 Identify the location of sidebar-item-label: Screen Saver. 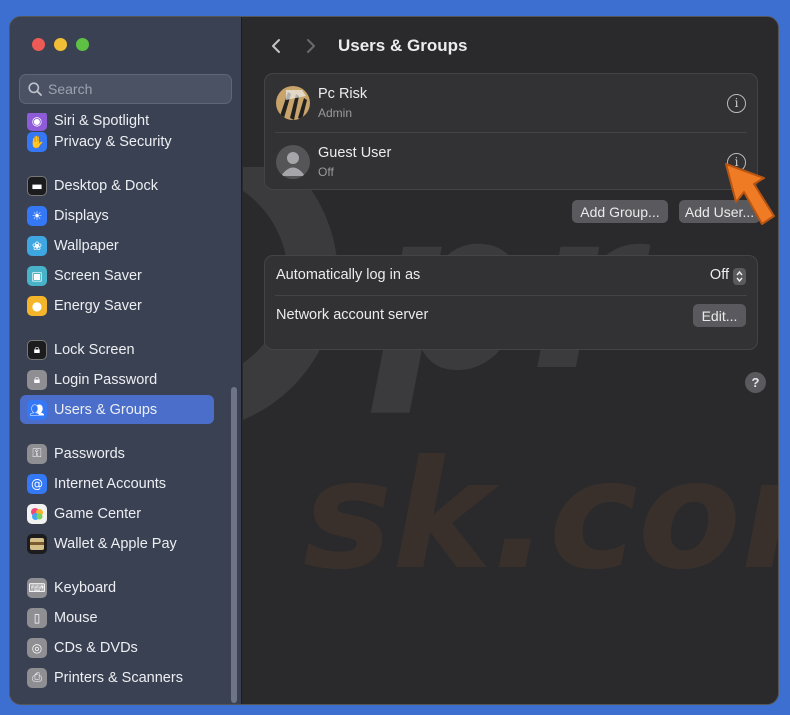
(98, 275).